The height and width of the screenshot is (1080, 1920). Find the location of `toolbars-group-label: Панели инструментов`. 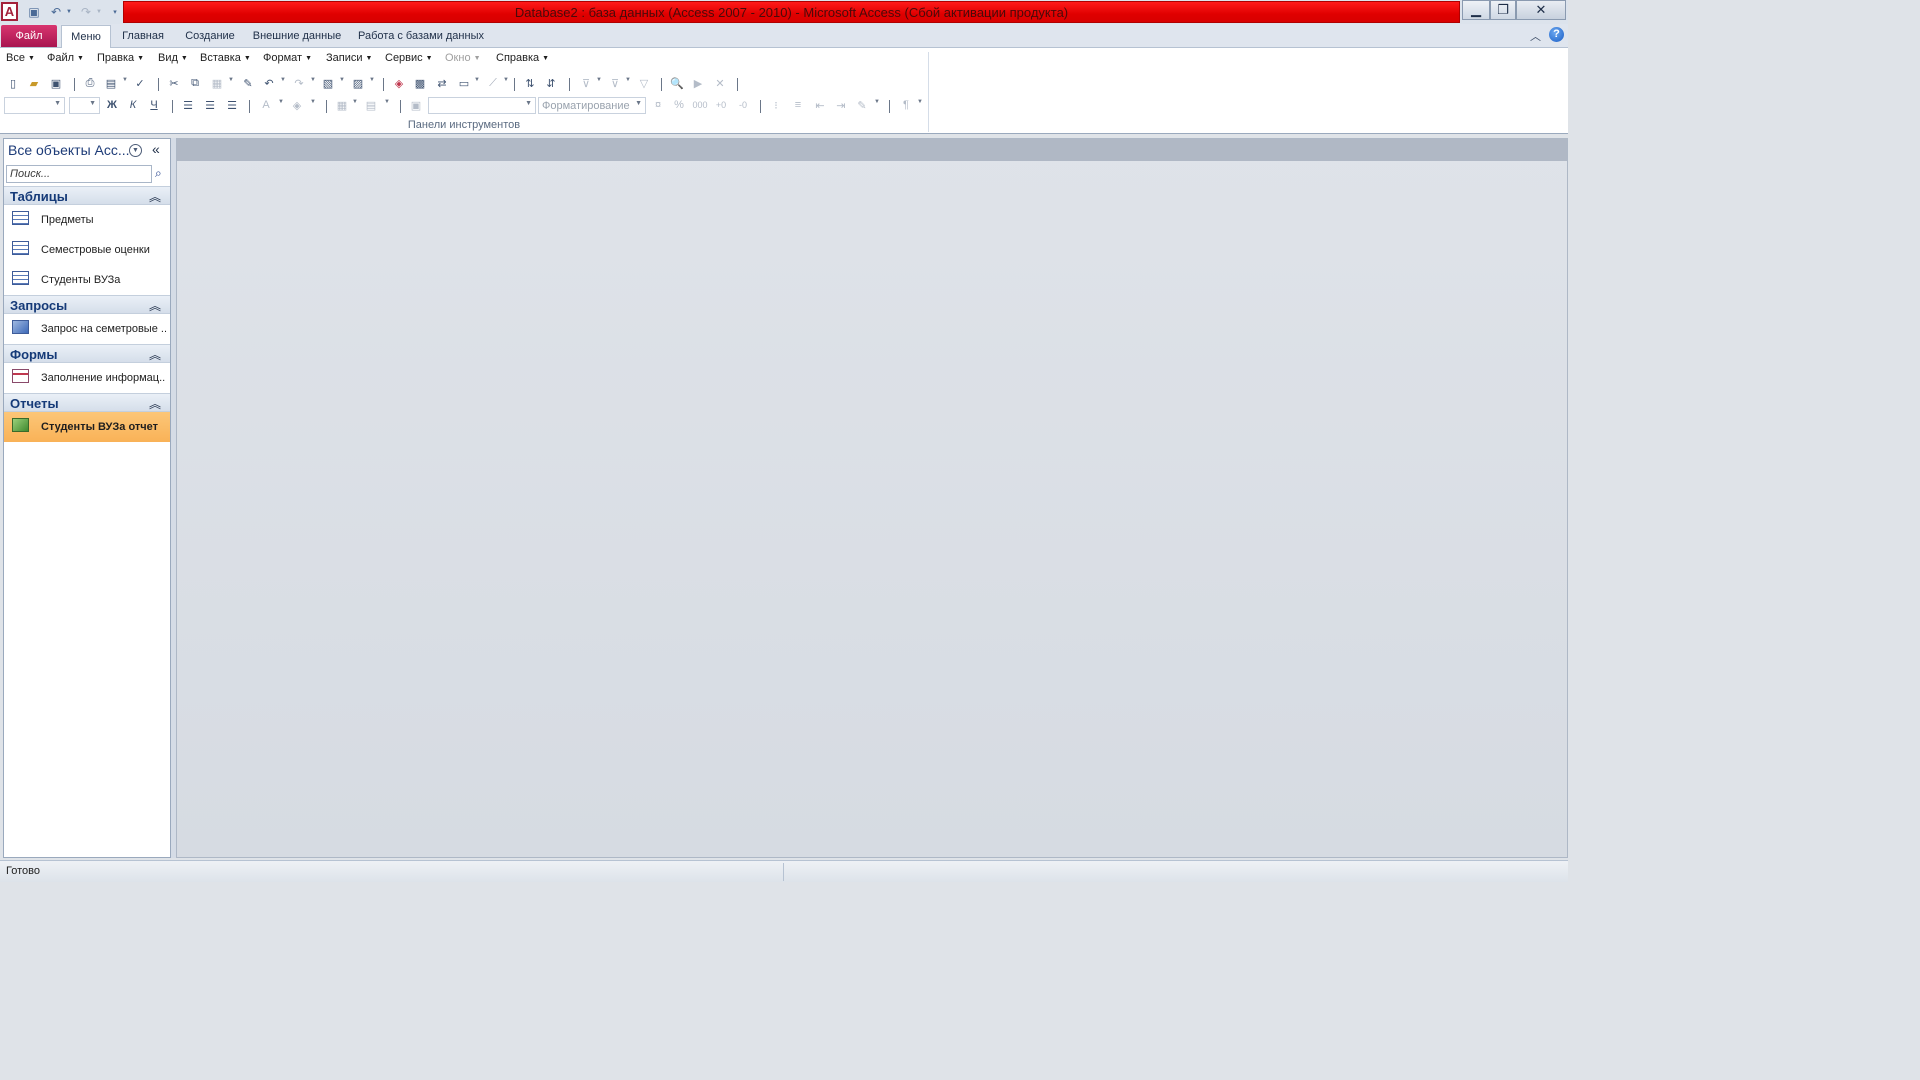

toolbars-group-label: Панели инструментов is located at coordinates (464, 125).